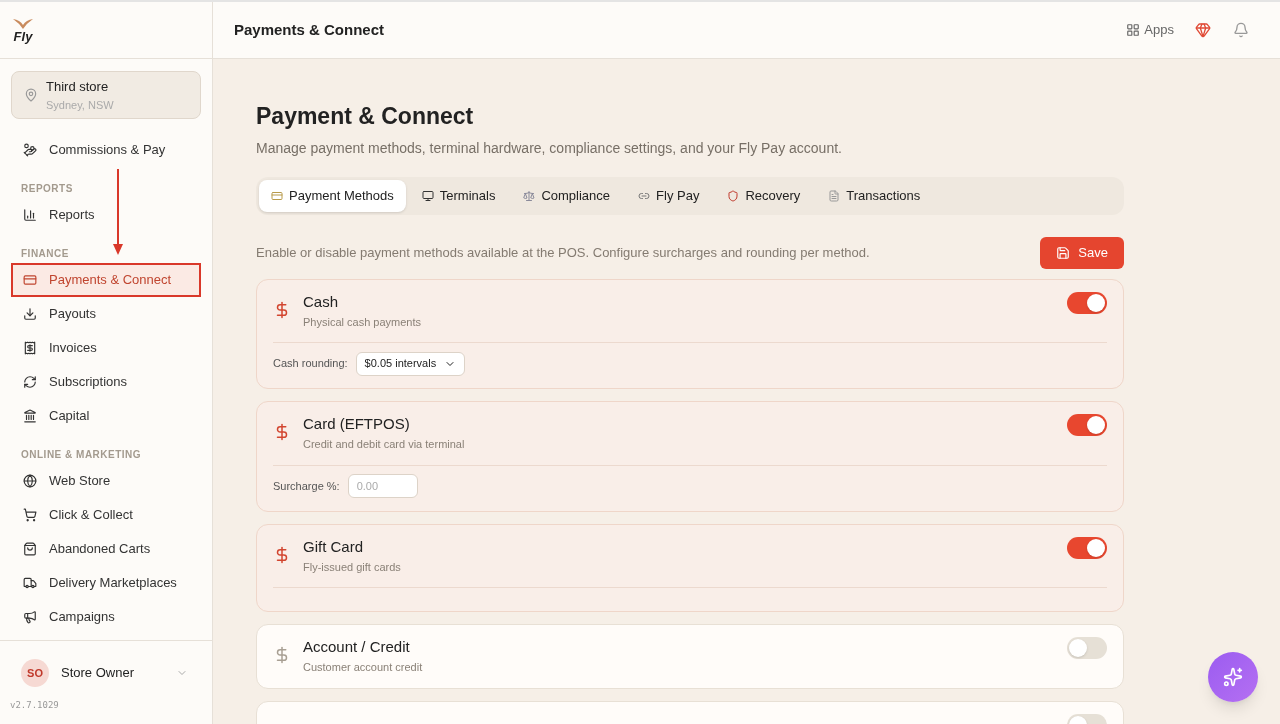 This screenshot has width=1280, height=724. What do you see at coordinates (81, 455) in the screenshot?
I see `section-heading: ONLINE & MARKETING` at bounding box center [81, 455].